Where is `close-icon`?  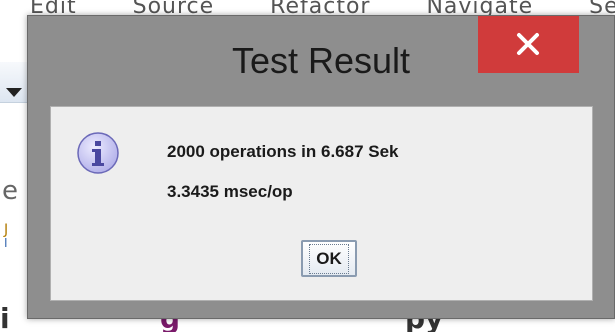 close-icon is located at coordinates (528, 44).